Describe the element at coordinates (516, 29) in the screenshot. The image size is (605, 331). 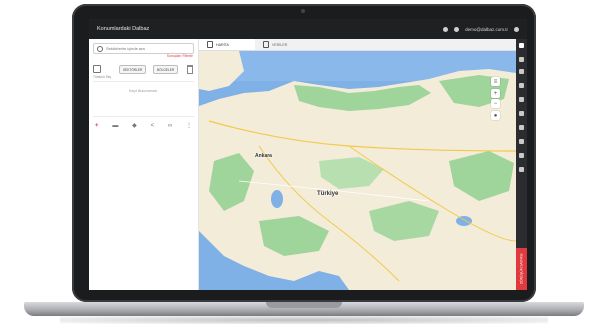
I see `globe-icon` at that location.